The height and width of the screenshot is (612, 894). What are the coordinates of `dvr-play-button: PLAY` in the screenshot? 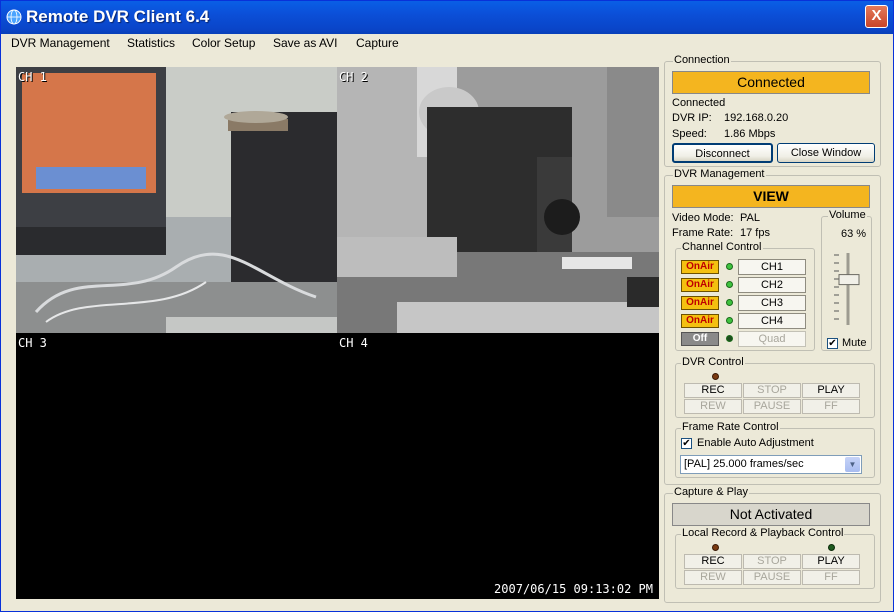 It's located at (831, 390).